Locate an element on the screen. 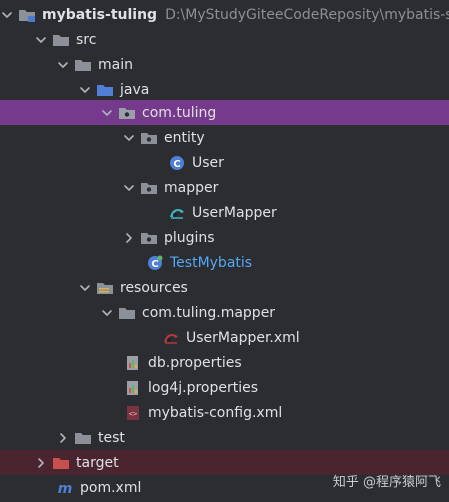 The width and height of the screenshot is (449, 502). tree-item-package-mapper: mapper is located at coordinates (224, 187).